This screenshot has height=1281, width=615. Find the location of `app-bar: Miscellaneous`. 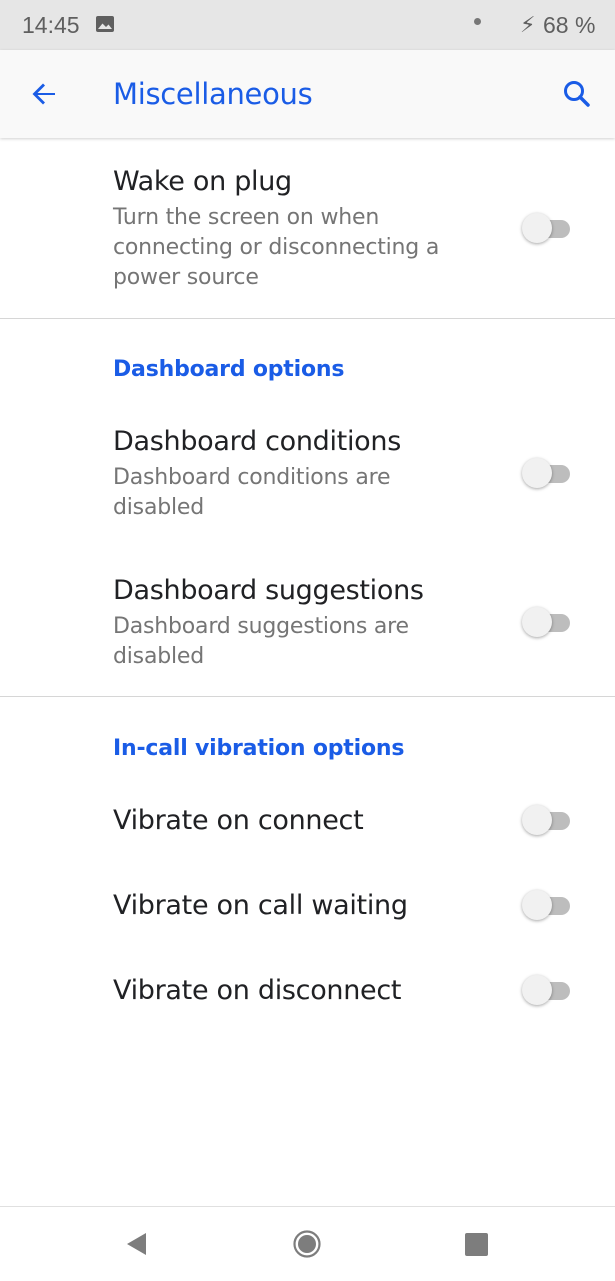

app-bar: Miscellaneous is located at coordinates (307, 94).